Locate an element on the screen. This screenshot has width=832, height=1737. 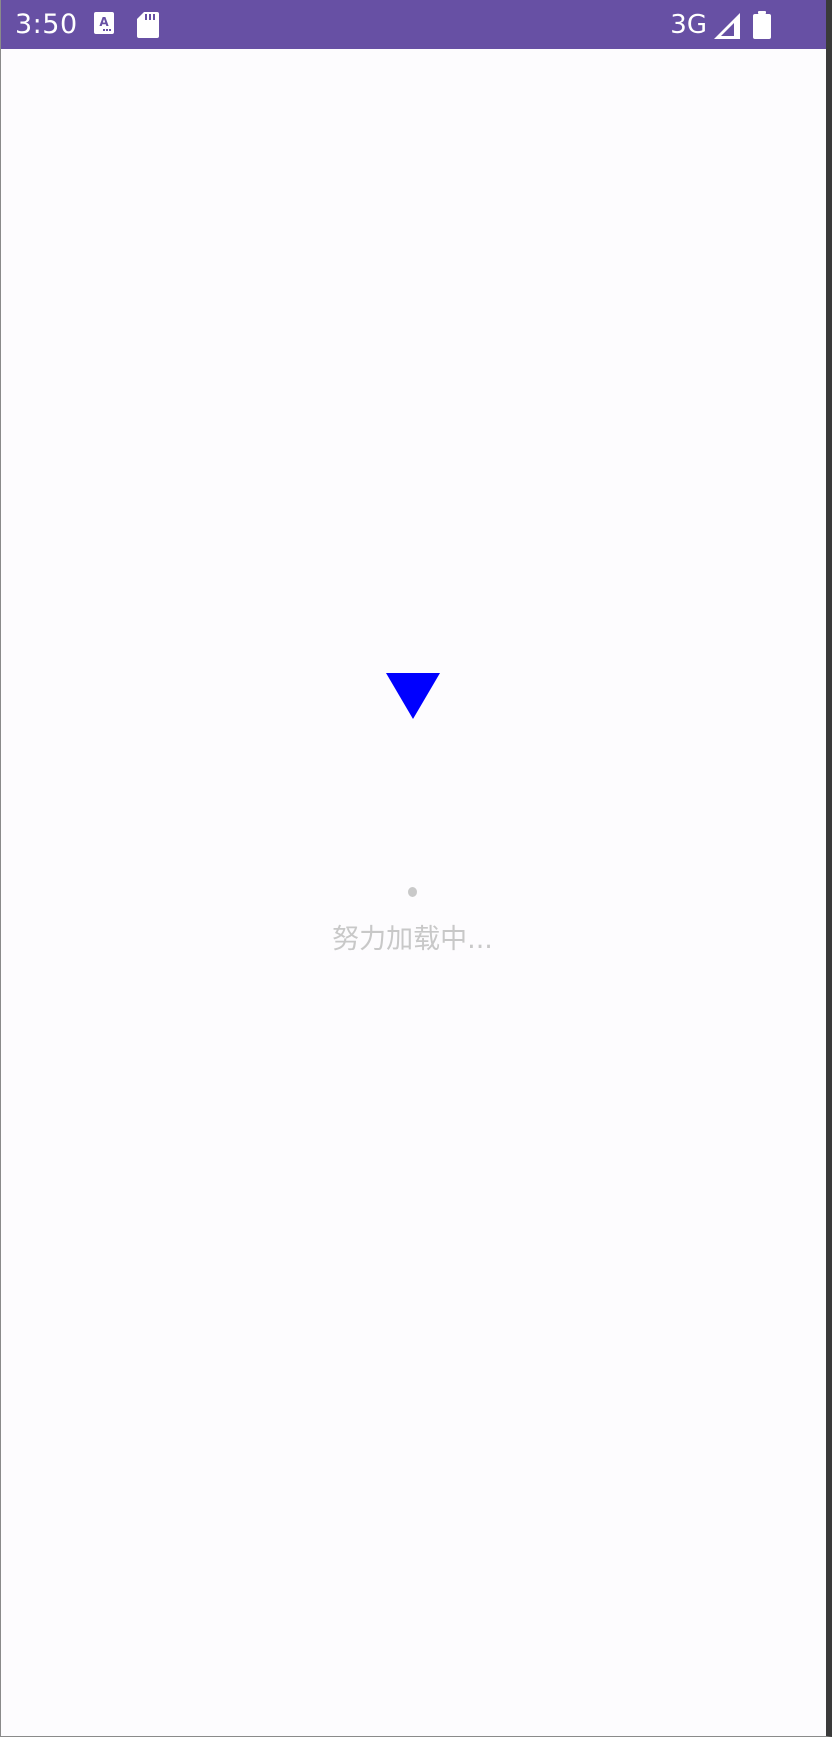
network-type: 3G is located at coordinates (688, 25).